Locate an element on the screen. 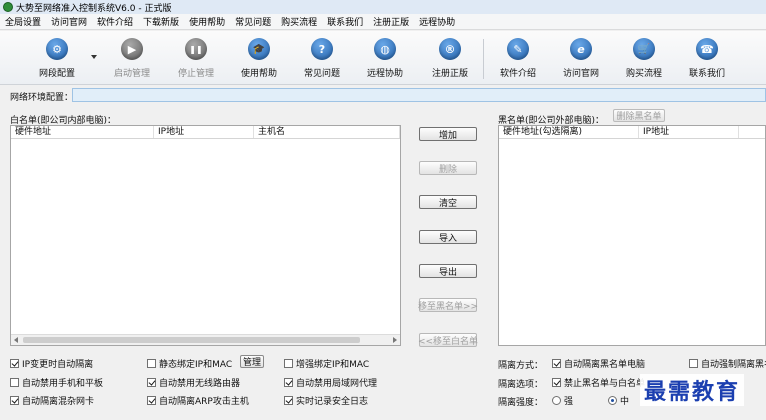 The image size is (766, 420). move-to-whitelist-button: <<移至白名单 is located at coordinates (448, 340).